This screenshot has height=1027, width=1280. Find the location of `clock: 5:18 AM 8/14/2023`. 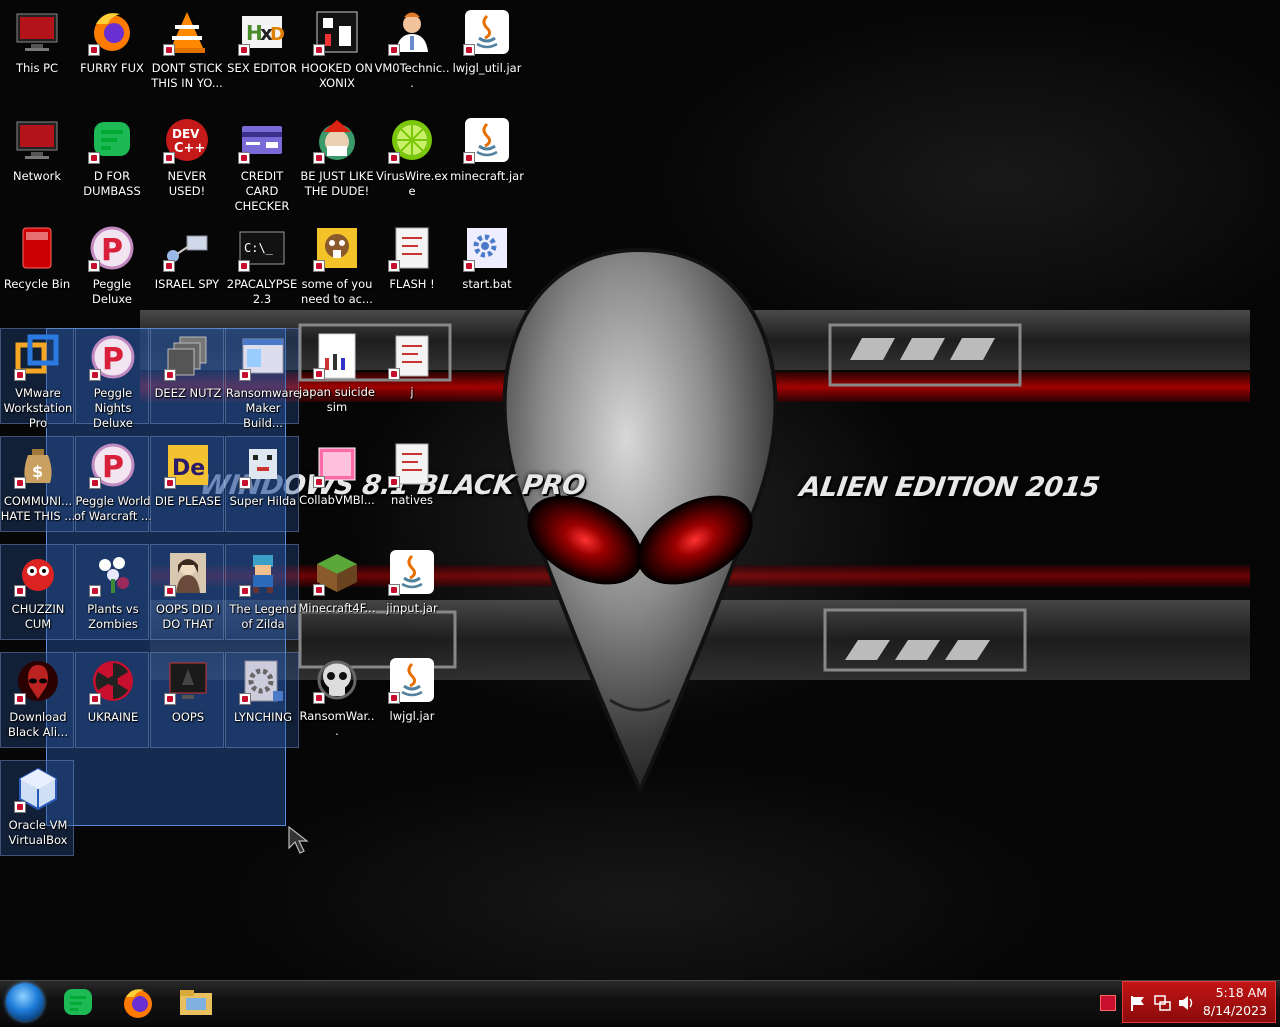

clock: 5:18 AM 8/14/2023 is located at coordinates (1235, 1002).